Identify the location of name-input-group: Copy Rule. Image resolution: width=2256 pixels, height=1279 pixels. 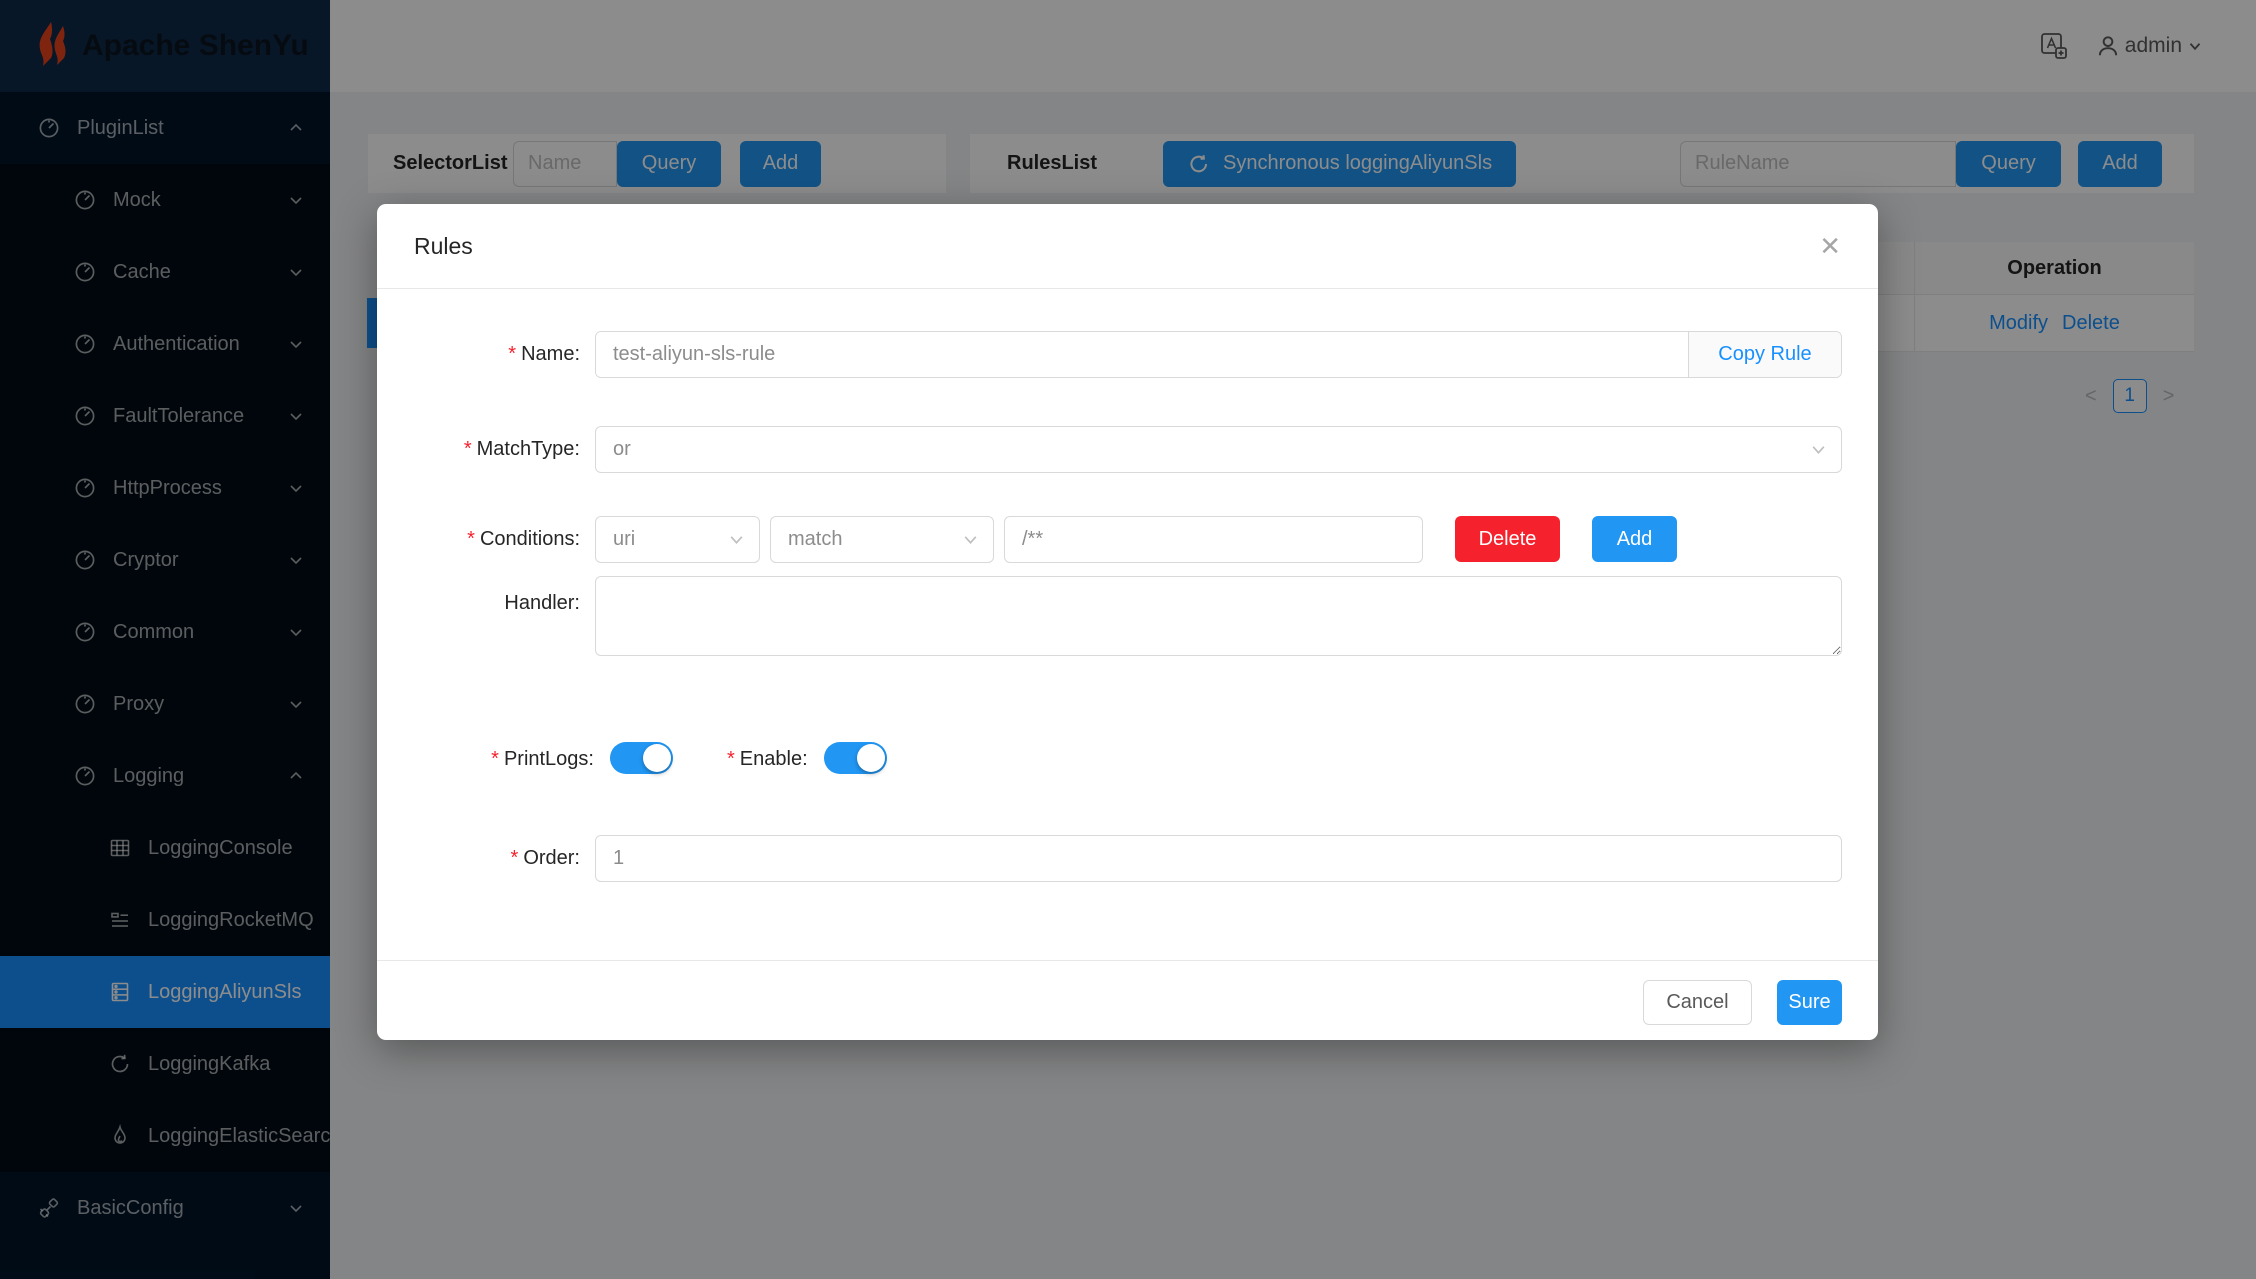
(1218, 354).